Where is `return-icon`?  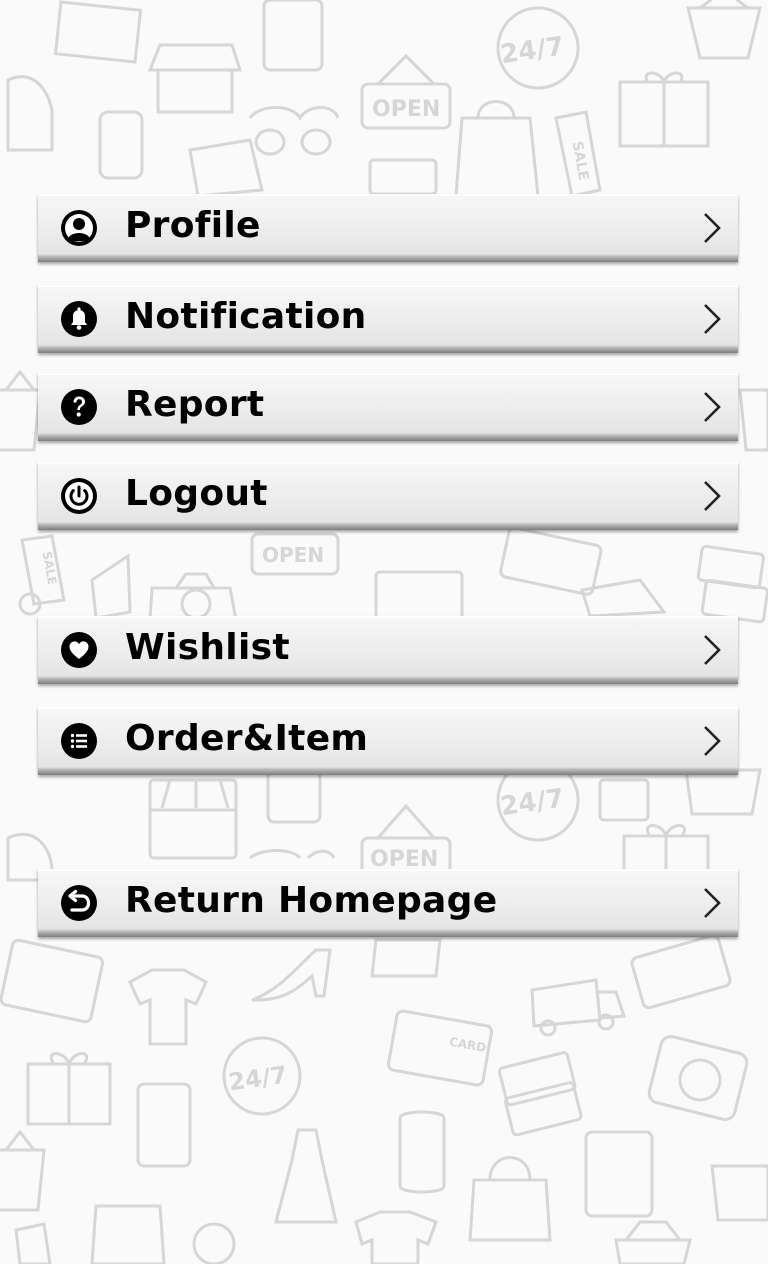 return-icon is located at coordinates (79, 903).